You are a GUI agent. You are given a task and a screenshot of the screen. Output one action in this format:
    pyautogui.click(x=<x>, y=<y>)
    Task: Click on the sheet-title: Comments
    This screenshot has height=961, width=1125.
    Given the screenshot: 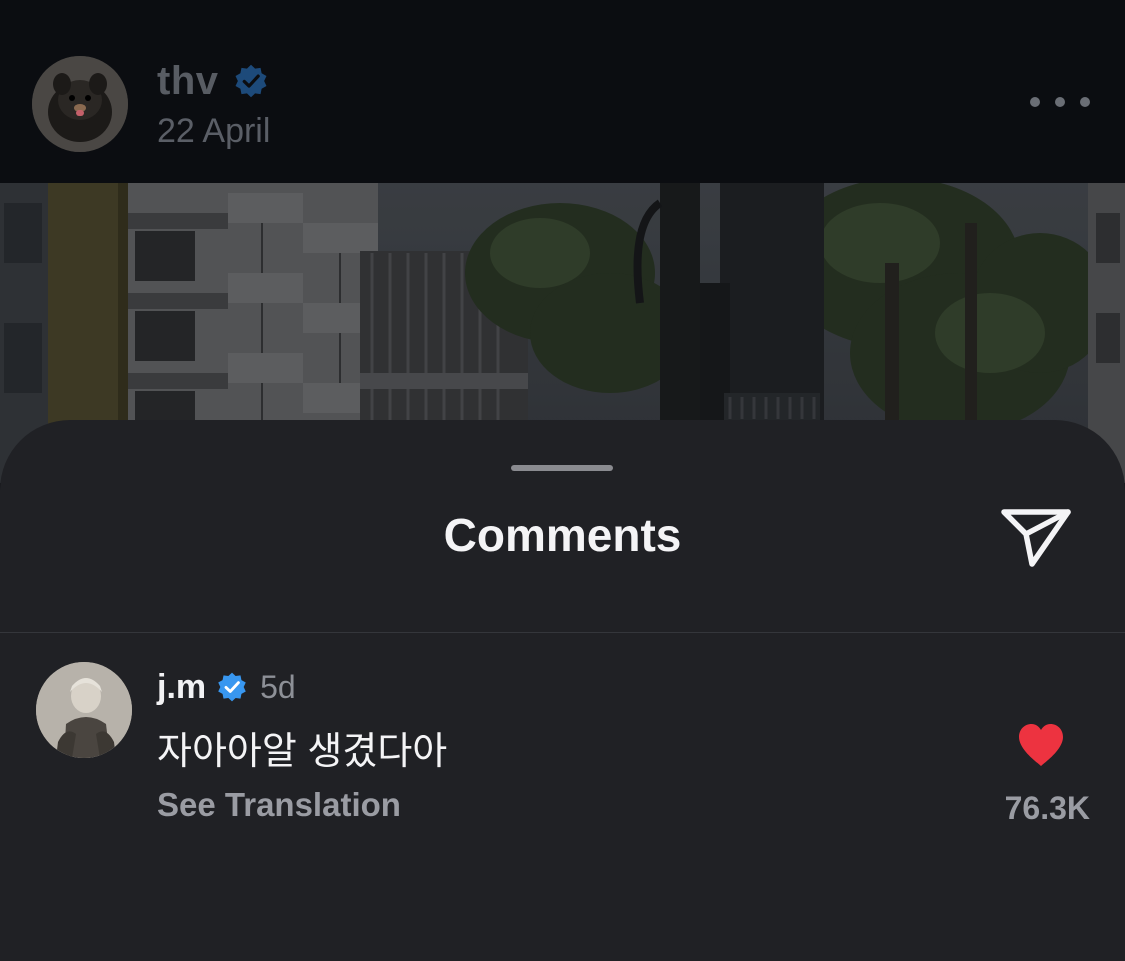 What is the action you would take?
    pyautogui.click(x=562, y=535)
    